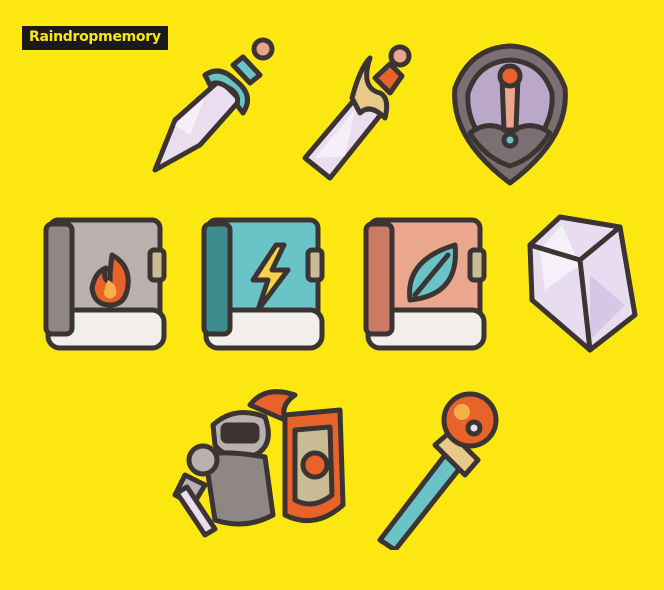 This screenshot has height=590, width=664. Describe the element at coordinates (435, 470) in the screenshot. I see `orb-scepter-icon` at that location.